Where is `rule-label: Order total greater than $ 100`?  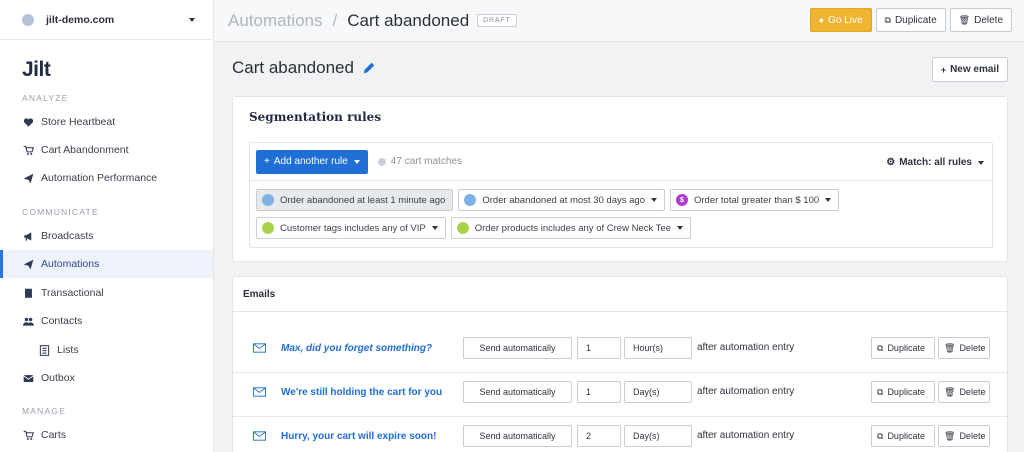
rule-label: Order total greater than $ 100 is located at coordinates (756, 200).